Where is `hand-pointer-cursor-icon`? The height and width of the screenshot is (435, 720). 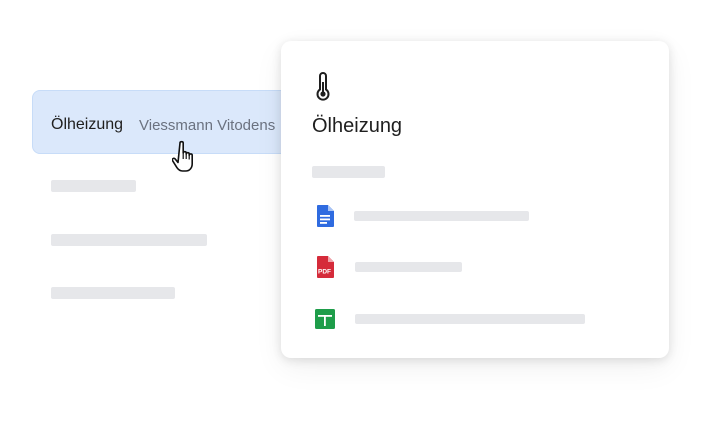
hand-pointer-cursor-icon is located at coordinates (182, 156).